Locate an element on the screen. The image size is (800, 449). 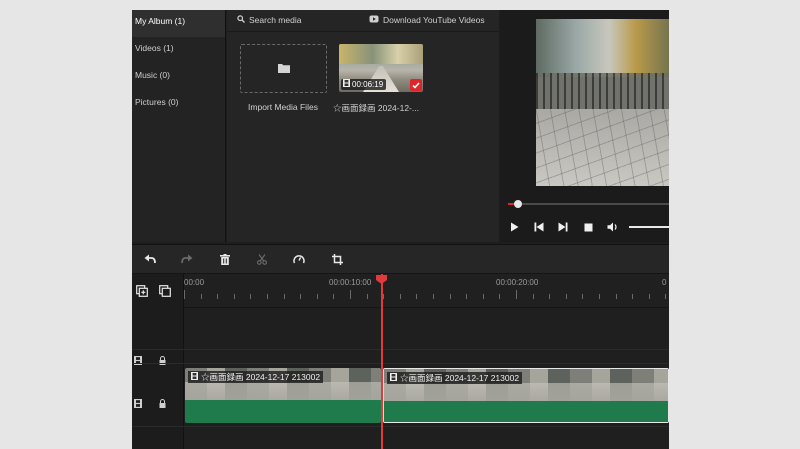
stop-icon is located at coordinates (588, 228).